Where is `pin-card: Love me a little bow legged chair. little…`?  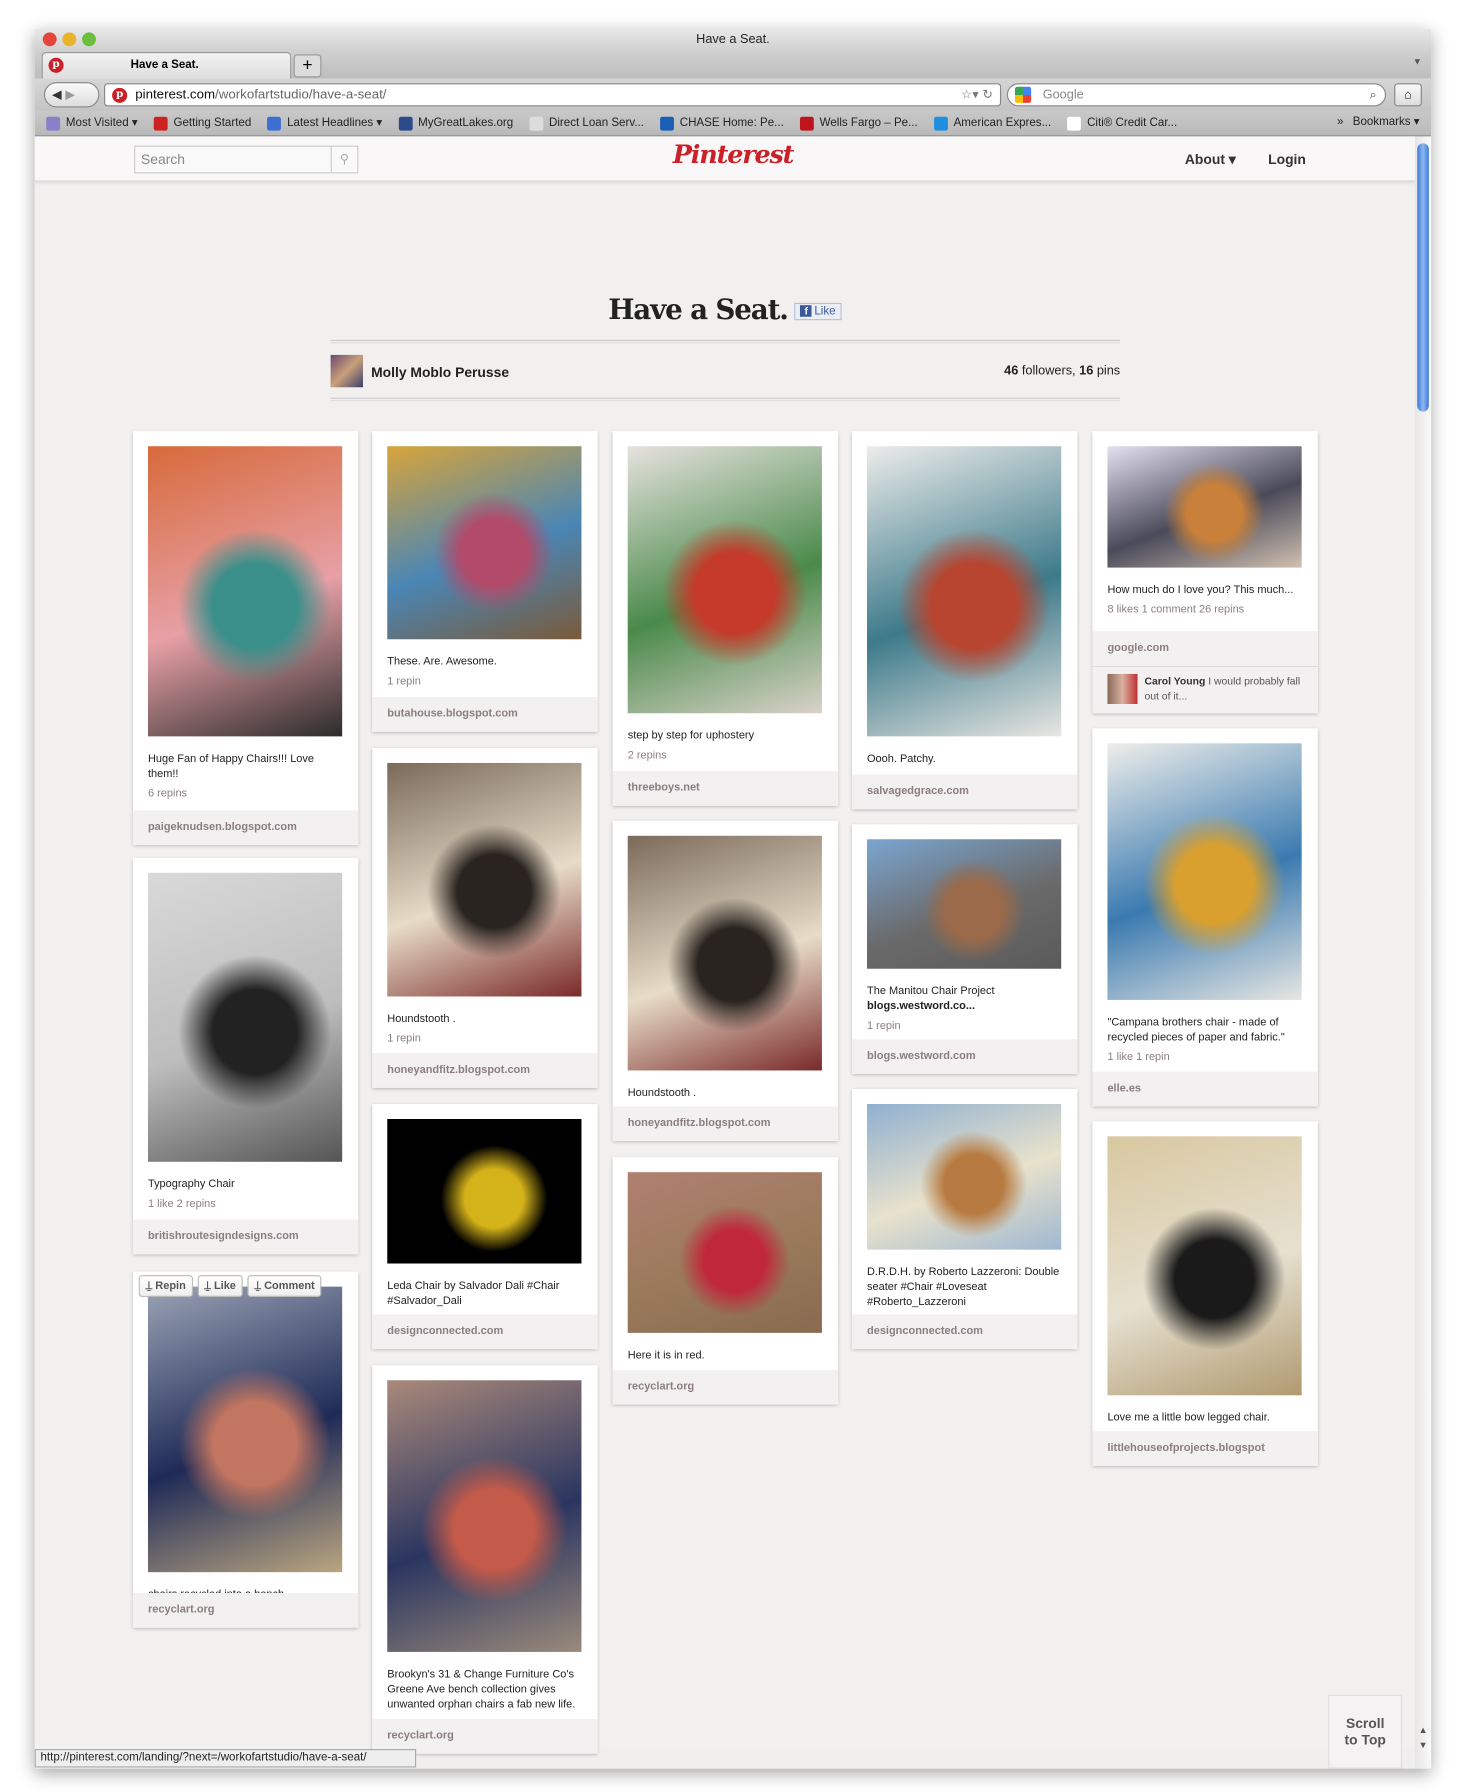 pin-card: Love me a little bow legged chair. little… is located at coordinates (1205, 1293).